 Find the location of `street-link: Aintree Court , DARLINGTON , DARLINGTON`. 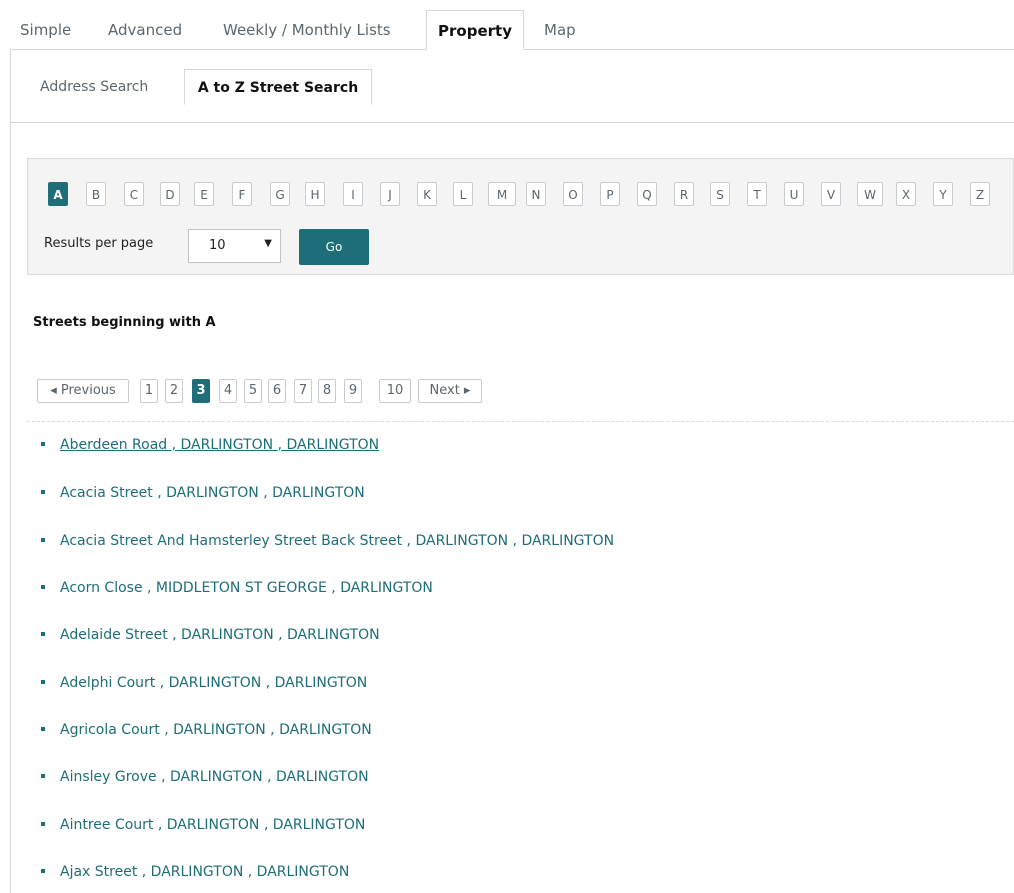

street-link: Aintree Court , DARLINGTON , DARLINGTON is located at coordinates (212, 825).